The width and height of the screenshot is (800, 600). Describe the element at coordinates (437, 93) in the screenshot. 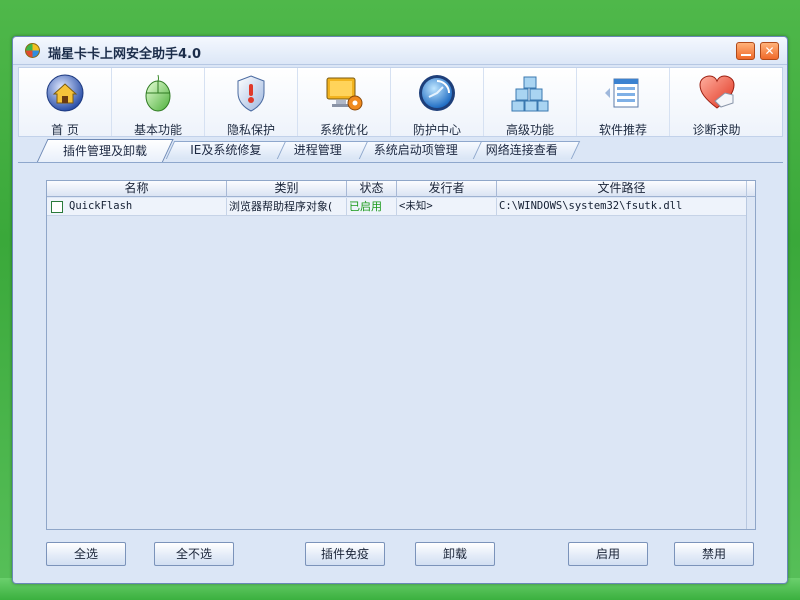

I see `globe-icon` at that location.